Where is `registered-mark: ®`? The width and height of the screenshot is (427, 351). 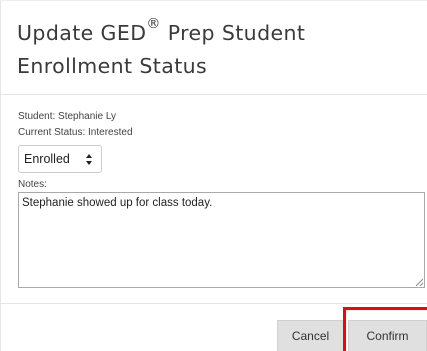
registered-mark: ® is located at coordinates (153, 24).